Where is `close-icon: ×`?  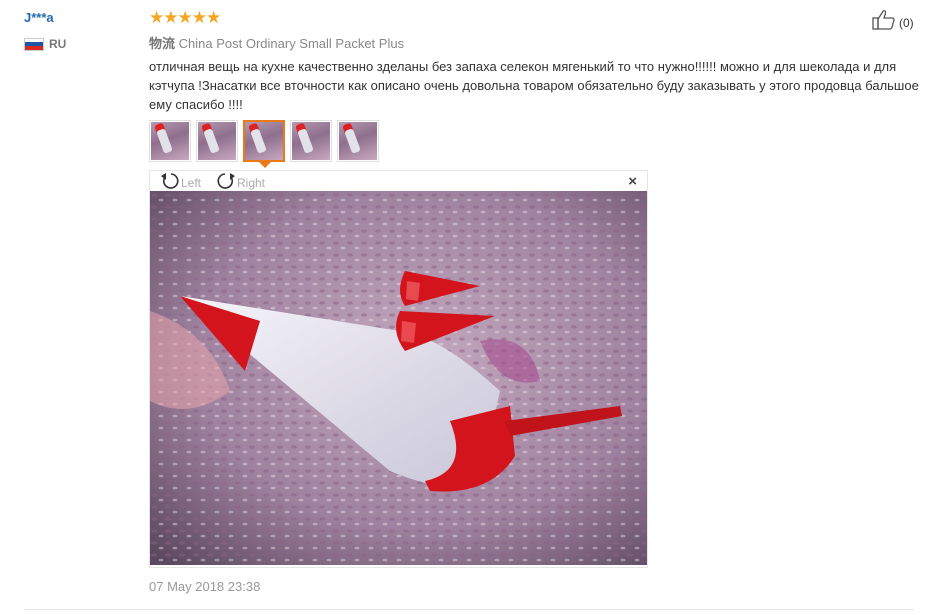
close-icon: × is located at coordinates (632, 181).